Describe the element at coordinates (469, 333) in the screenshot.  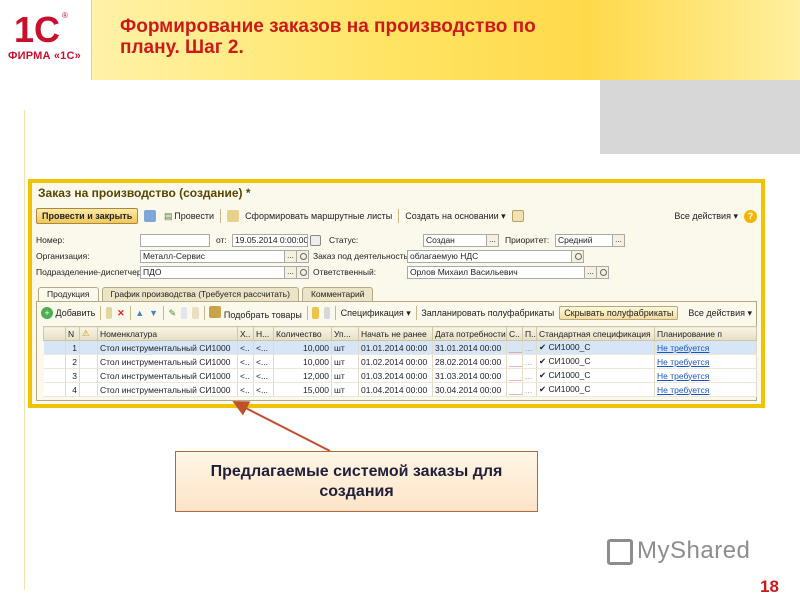
I see `col-need-date: Дата потребности` at that location.